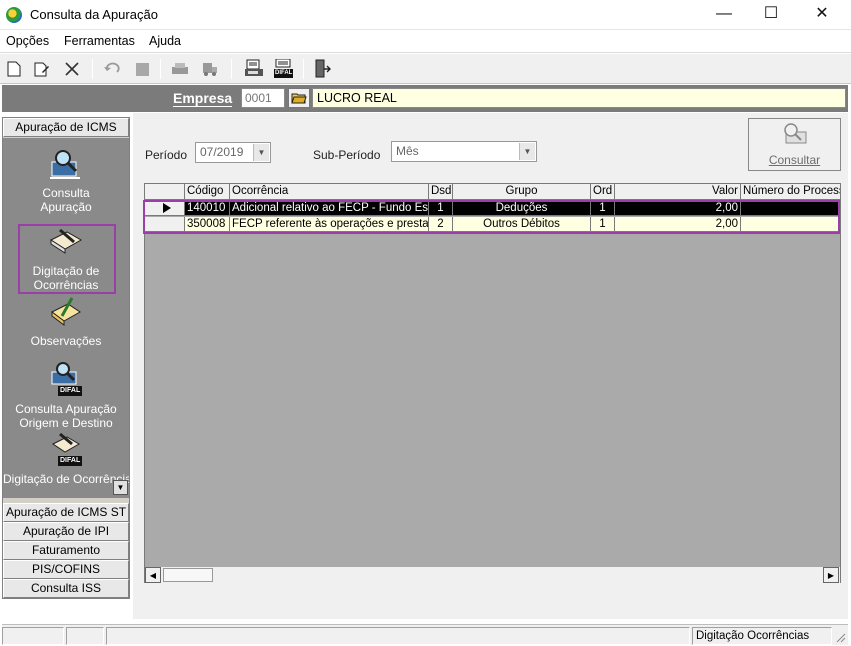  Describe the element at coordinates (329, 192) in the screenshot. I see `table-header-ocorrencia: Ocorrência` at that location.